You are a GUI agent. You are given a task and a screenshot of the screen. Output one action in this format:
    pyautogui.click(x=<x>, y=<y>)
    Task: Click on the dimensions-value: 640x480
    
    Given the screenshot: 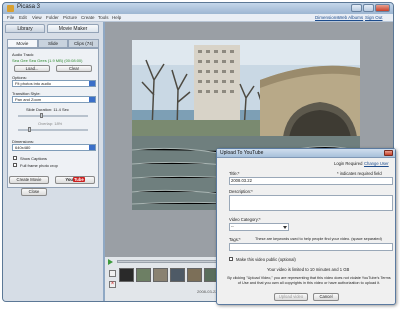 What is the action you would take?
    pyautogui.click(x=23, y=147)
    